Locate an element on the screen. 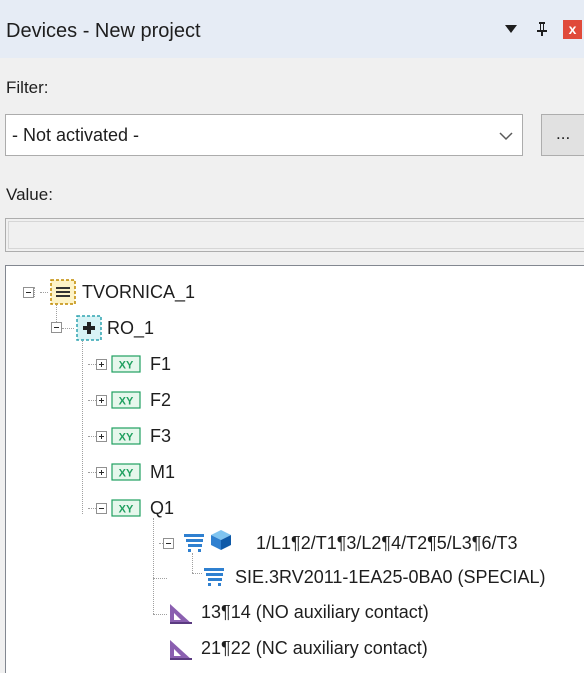  tree-node-label: 1/L1¶2/T1¶3/L2¶4/T2¶5/L3¶6/T3 is located at coordinates (387, 543).